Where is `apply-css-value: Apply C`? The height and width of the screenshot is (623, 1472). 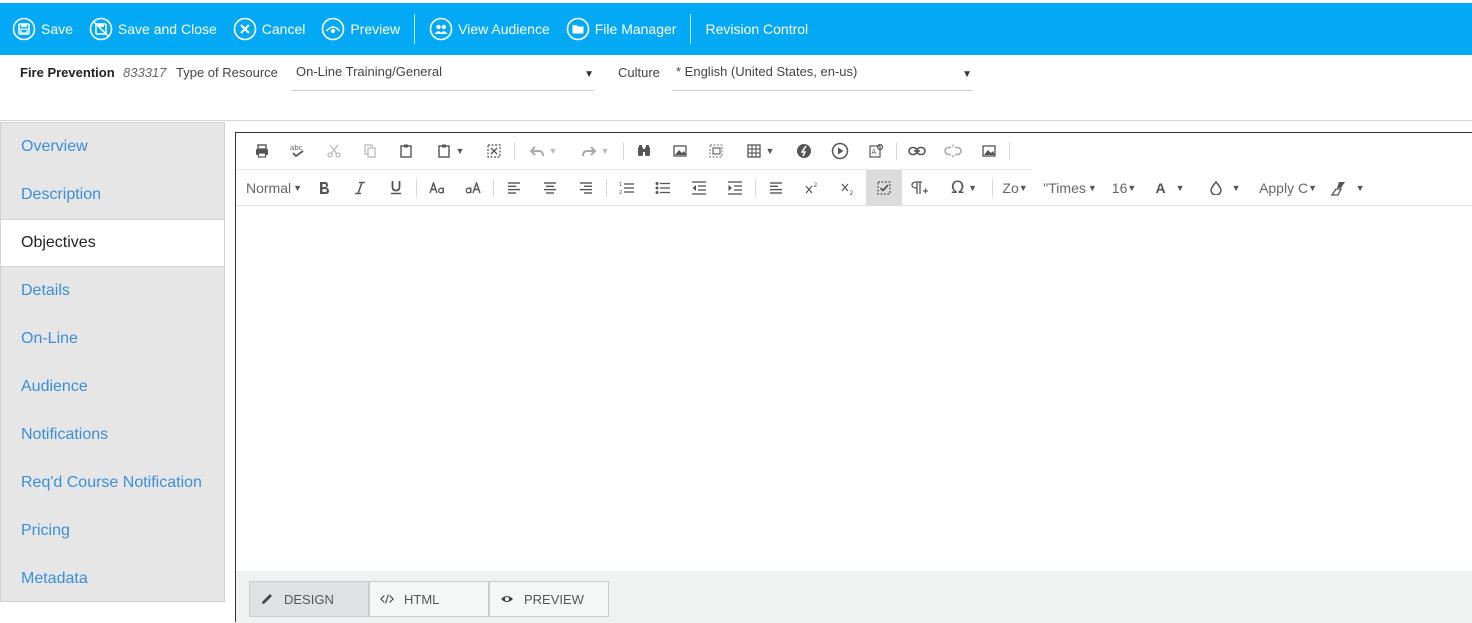
apply-css-value: Apply C is located at coordinates (1284, 187).